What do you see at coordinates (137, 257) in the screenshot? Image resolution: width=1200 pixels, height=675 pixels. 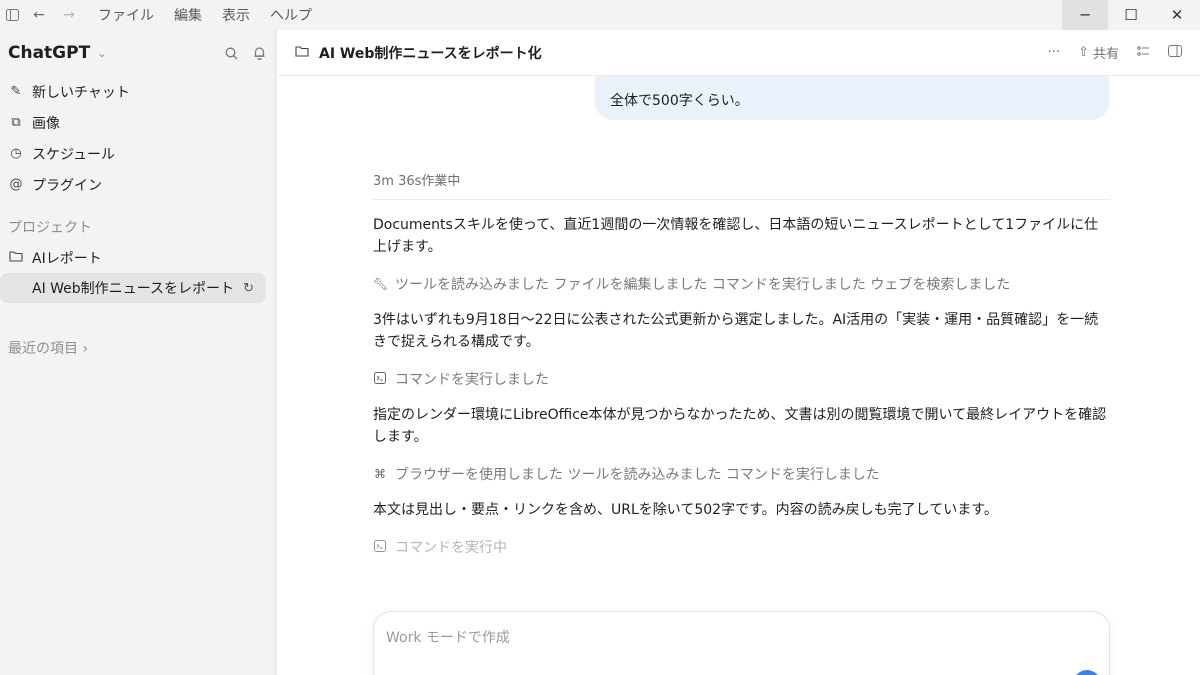 I see `sidebar-item-project: AIレポート` at bounding box center [137, 257].